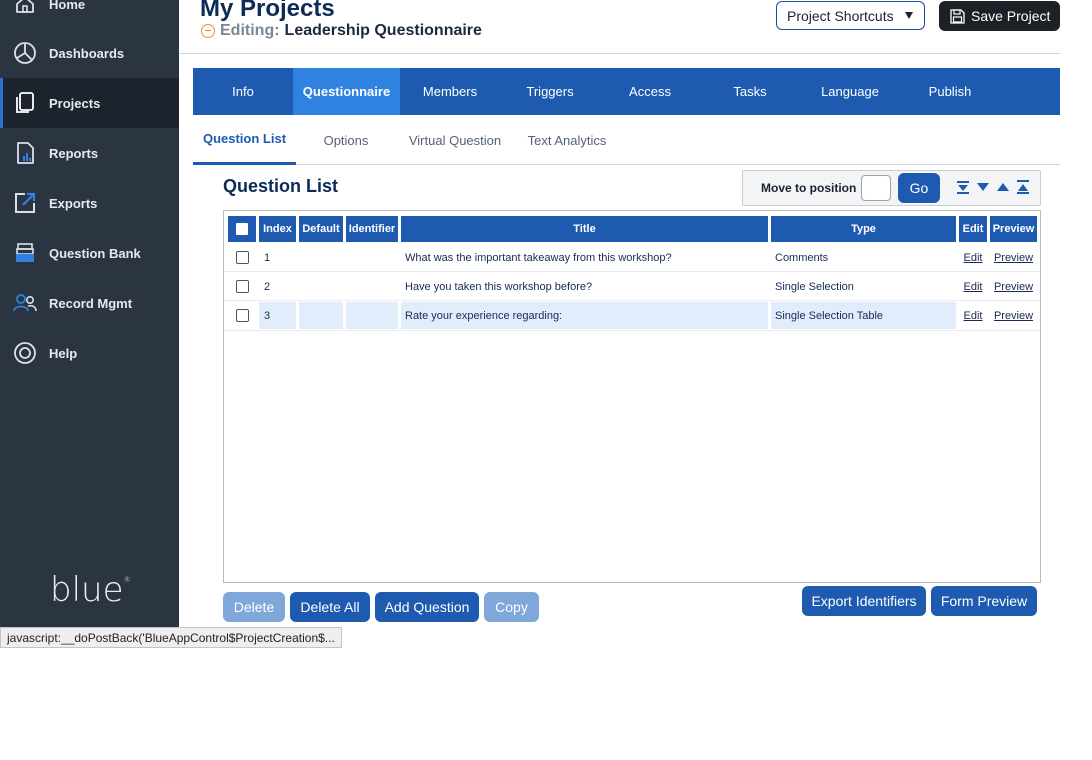  Describe the element at coordinates (254, 607) in the screenshot. I see `delete-button: Delete` at that location.